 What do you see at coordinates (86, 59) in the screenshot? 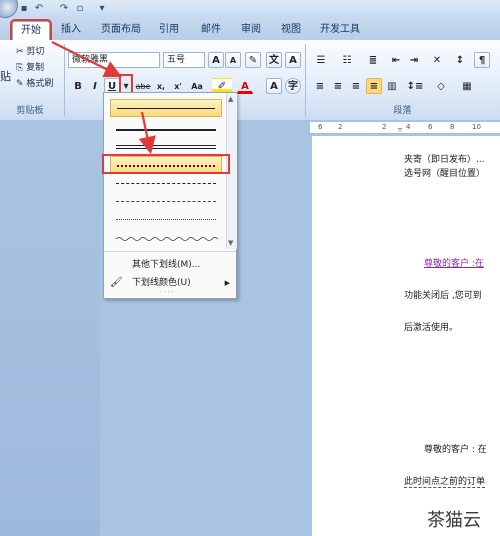
I see `arrow-to-underline` at bounding box center [86, 59].